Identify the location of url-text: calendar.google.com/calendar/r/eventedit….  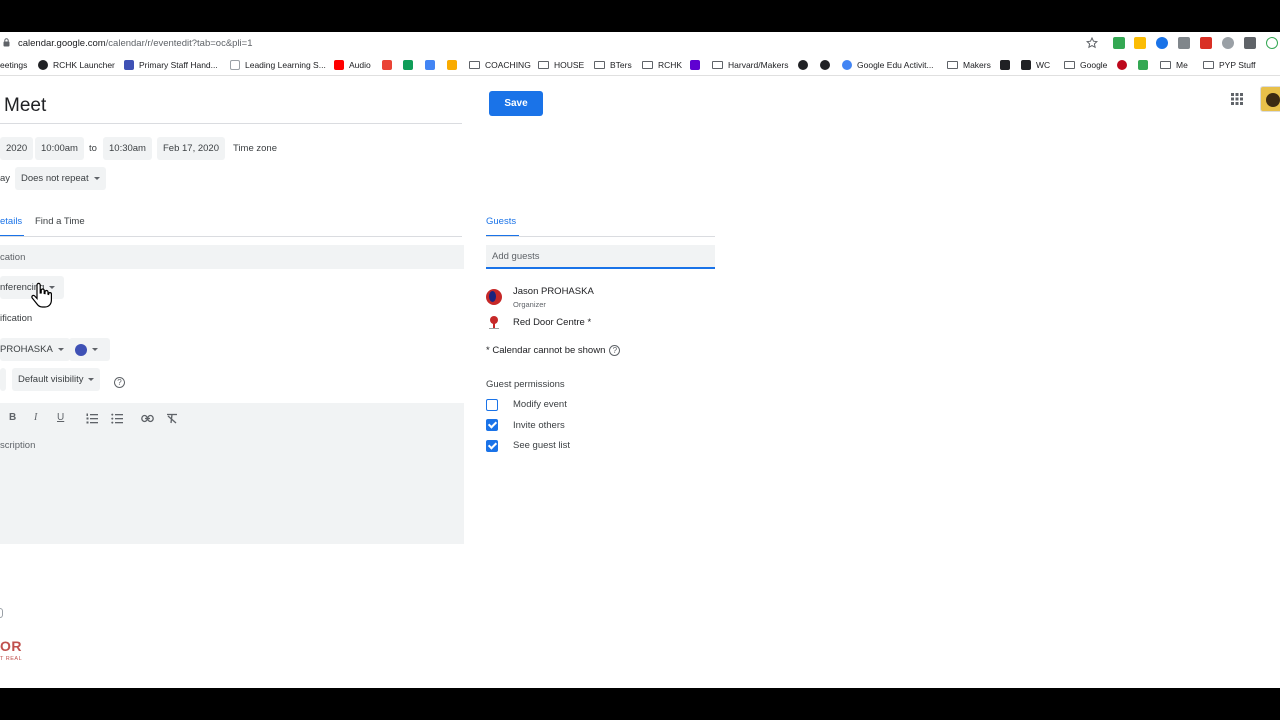
(135, 43).